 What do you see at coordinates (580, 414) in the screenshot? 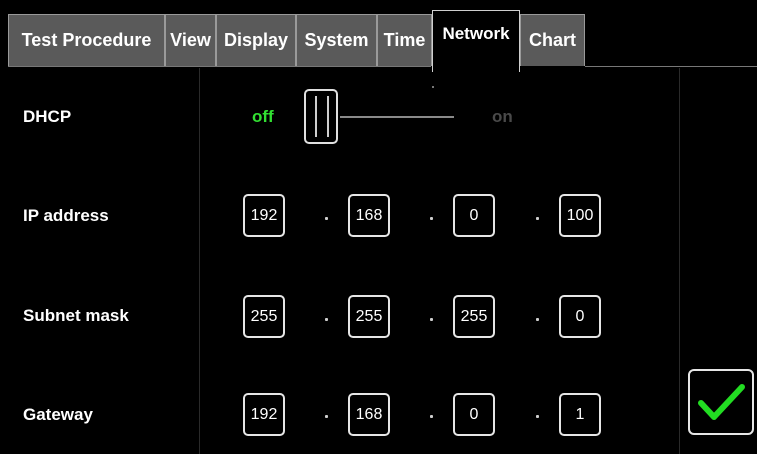
I see `gateway-octet-4: 1` at bounding box center [580, 414].